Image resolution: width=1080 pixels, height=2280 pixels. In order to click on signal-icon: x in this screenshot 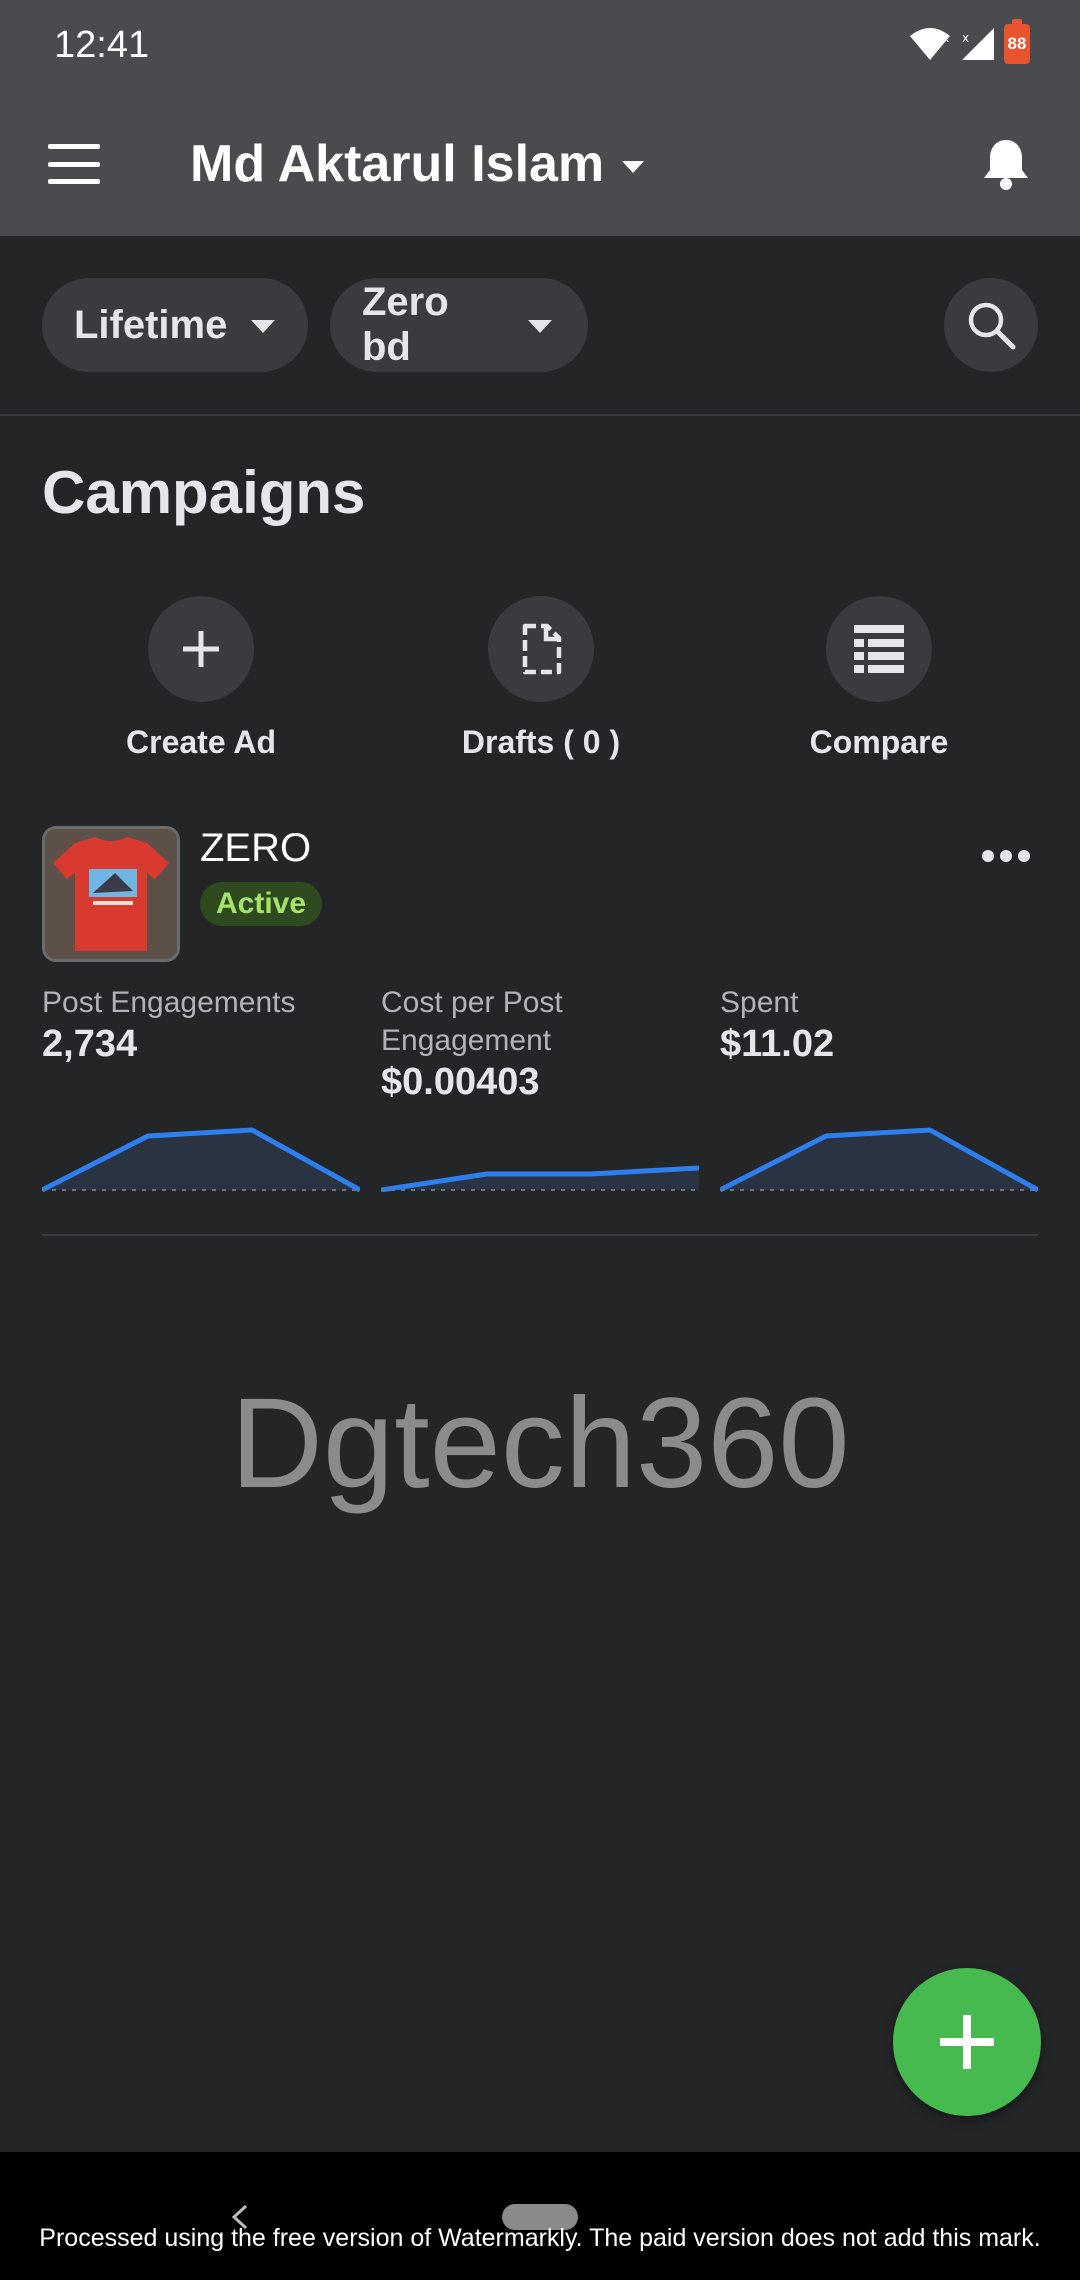, I will do `click(978, 44)`.